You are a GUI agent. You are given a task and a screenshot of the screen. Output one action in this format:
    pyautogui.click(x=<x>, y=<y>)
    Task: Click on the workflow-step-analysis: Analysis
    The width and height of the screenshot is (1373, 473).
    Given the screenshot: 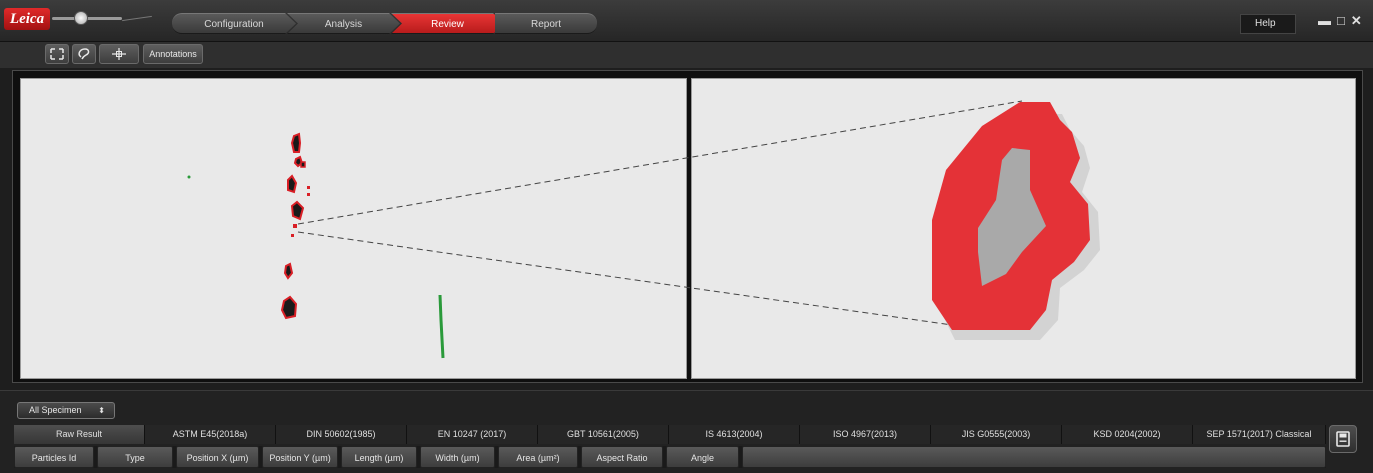 What is the action you would take?
    pyautogui.click(x=343, y=23)
    